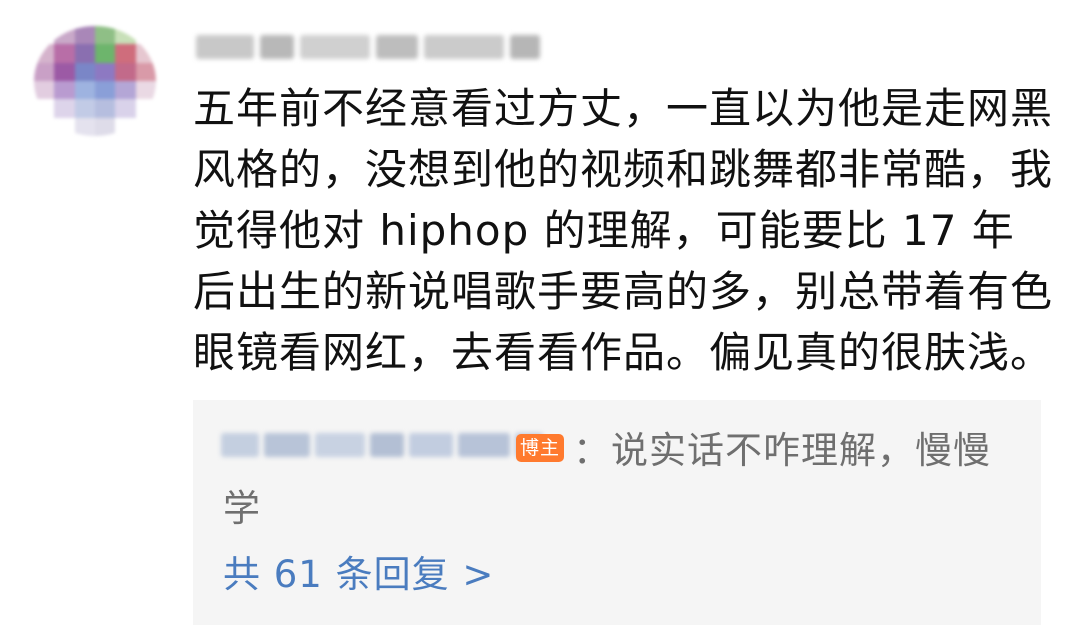 The width and height of the screenshot is (1080, 641). I want to click on view-replies-link: 共 61 条回复 >, so click(358, 575).